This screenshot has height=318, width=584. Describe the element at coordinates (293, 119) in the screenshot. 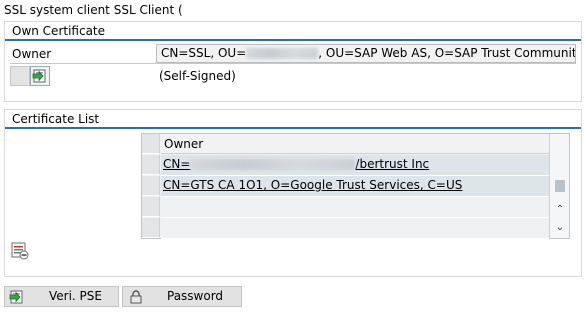

I see `certificate-list-header: Certificate List` at that location.